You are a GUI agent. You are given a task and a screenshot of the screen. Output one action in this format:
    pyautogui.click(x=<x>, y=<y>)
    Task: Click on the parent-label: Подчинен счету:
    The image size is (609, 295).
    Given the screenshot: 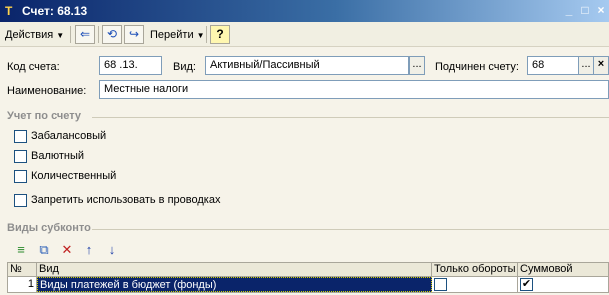 What is the action you would take?
    pyautogui.click(x=477, y=67)
    